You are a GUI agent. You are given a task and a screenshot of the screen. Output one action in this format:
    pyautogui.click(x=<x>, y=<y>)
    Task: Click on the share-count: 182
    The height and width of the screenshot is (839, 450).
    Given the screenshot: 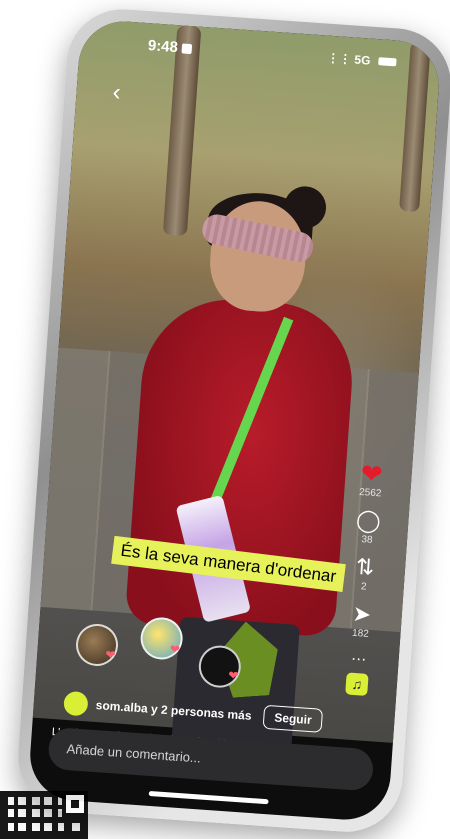 What is the action you would take?
    pyautogui.click(x=360, y=633)
    